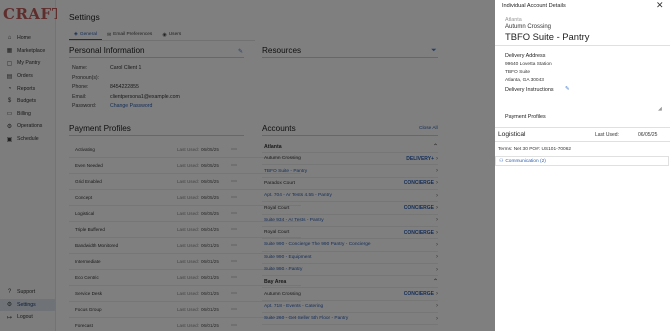 The width and height of the screenshot is (670, 331). Describe the element at coordinates (525, 161) in the screenshot. I see `communication-label: Communication (2)` at that location.